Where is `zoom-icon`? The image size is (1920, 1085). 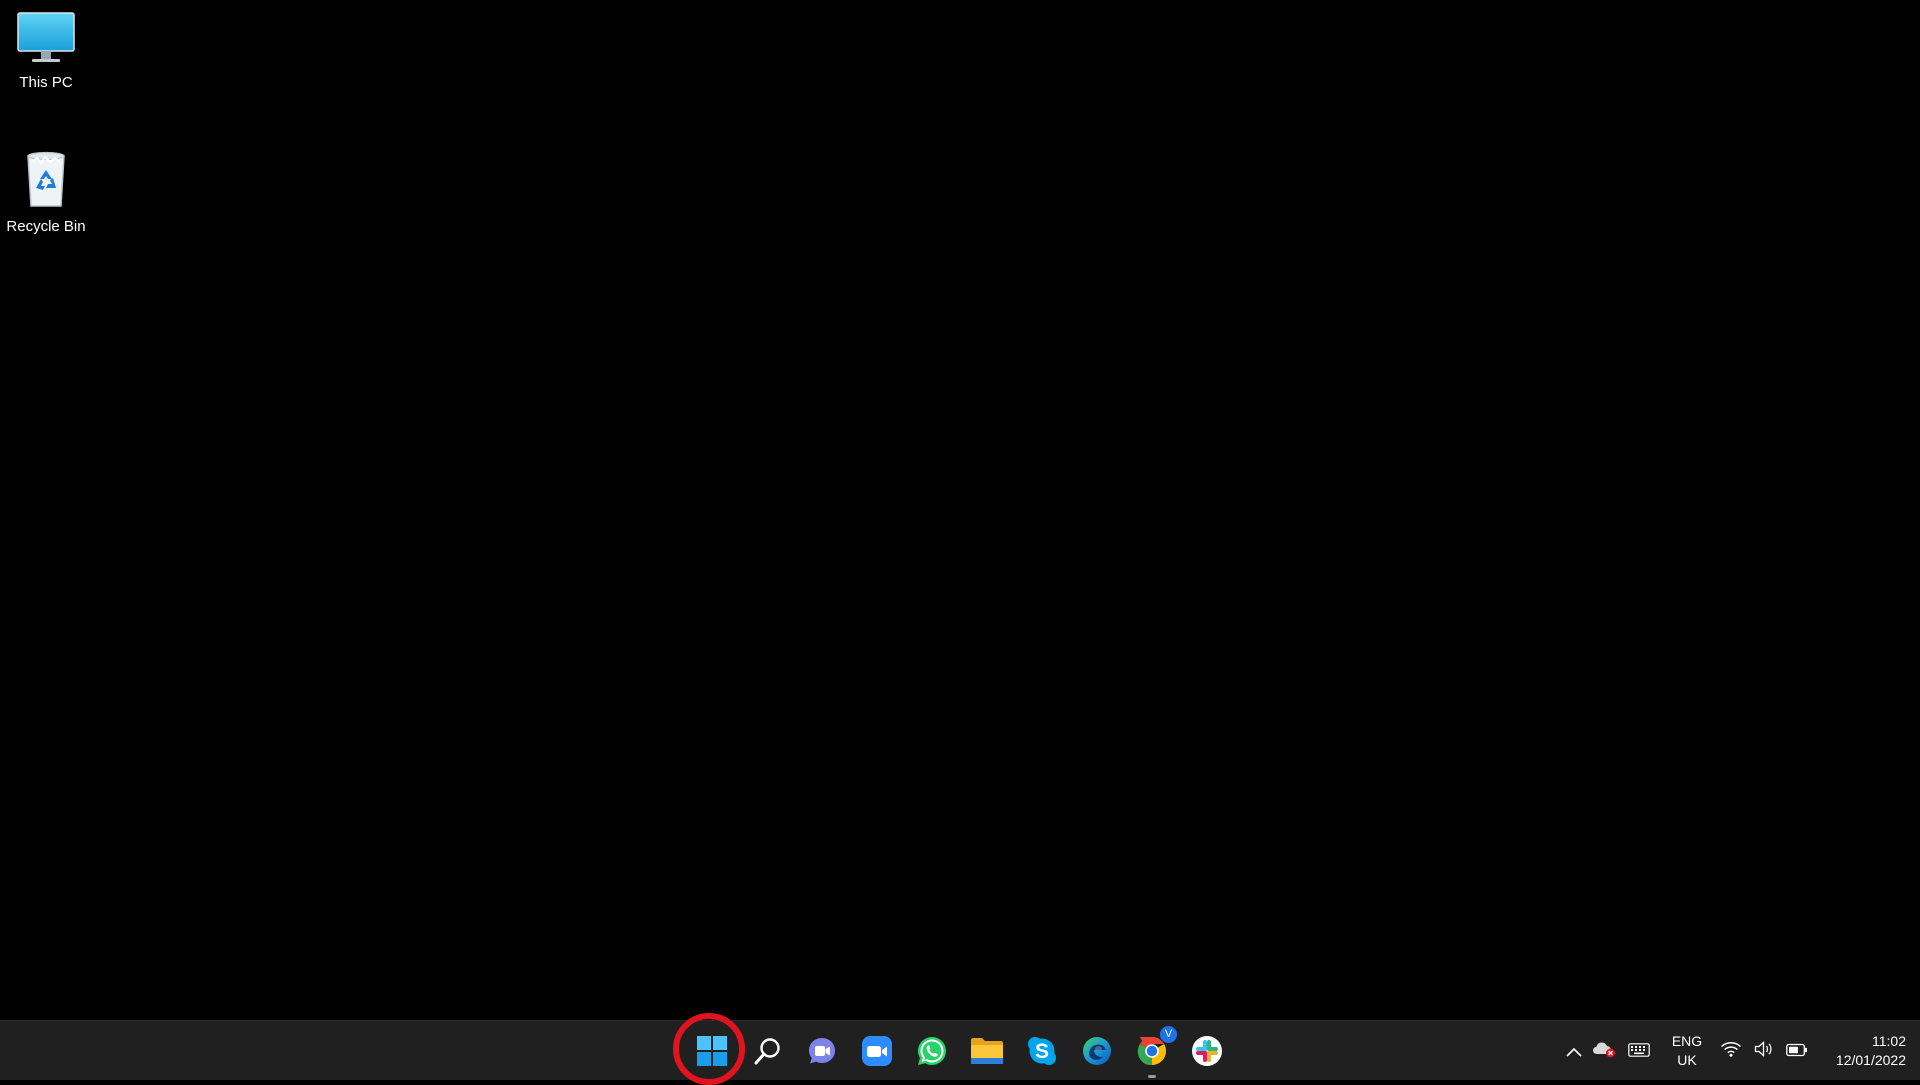 zoom-icon is located at coordinates (877, 1051).